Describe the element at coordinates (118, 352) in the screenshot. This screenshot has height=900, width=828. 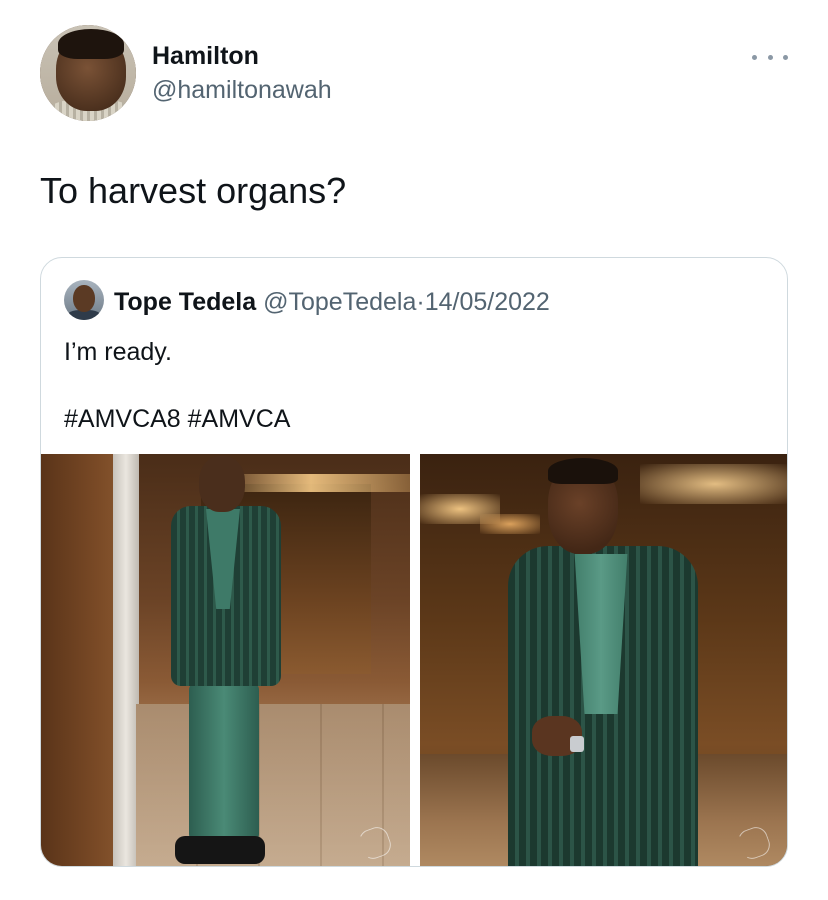
I see `quoted-tweet-text: I’m ready.` at that location.